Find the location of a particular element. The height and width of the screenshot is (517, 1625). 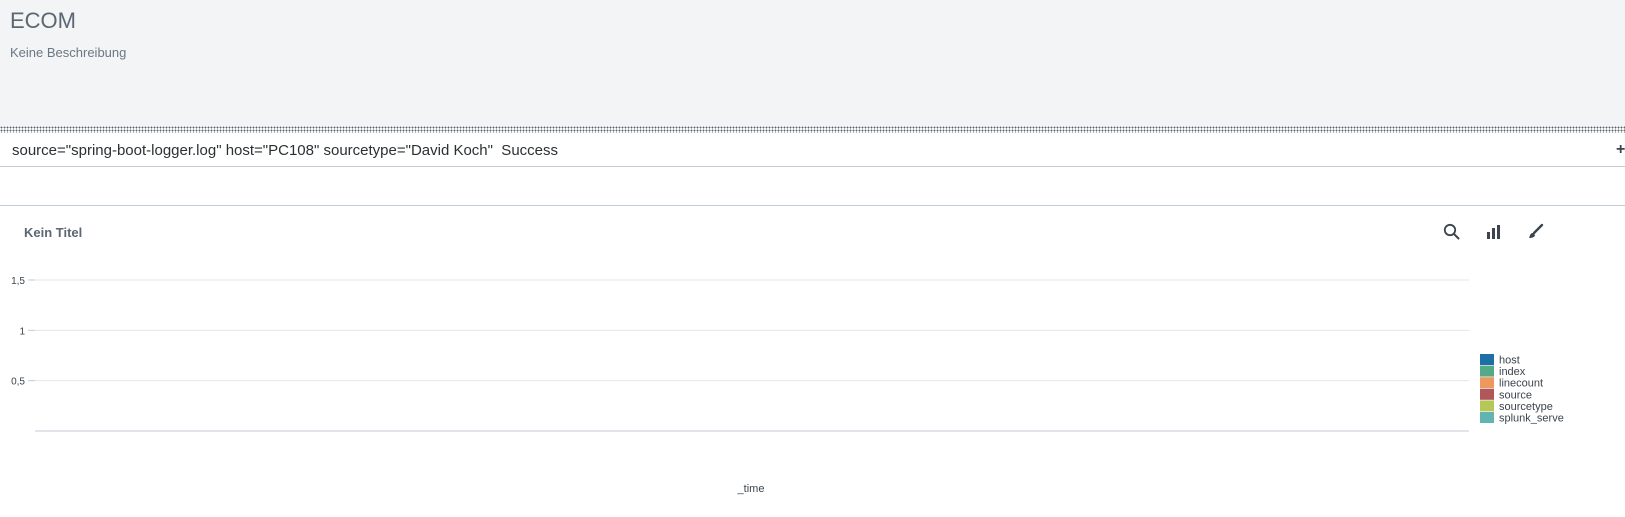

legend-label: linecount is located at coordinates (1521, 384).